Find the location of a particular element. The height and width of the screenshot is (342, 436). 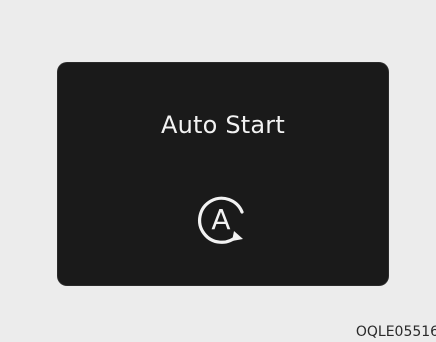

auto-start-icon: A is located at coordinates (221, 220).